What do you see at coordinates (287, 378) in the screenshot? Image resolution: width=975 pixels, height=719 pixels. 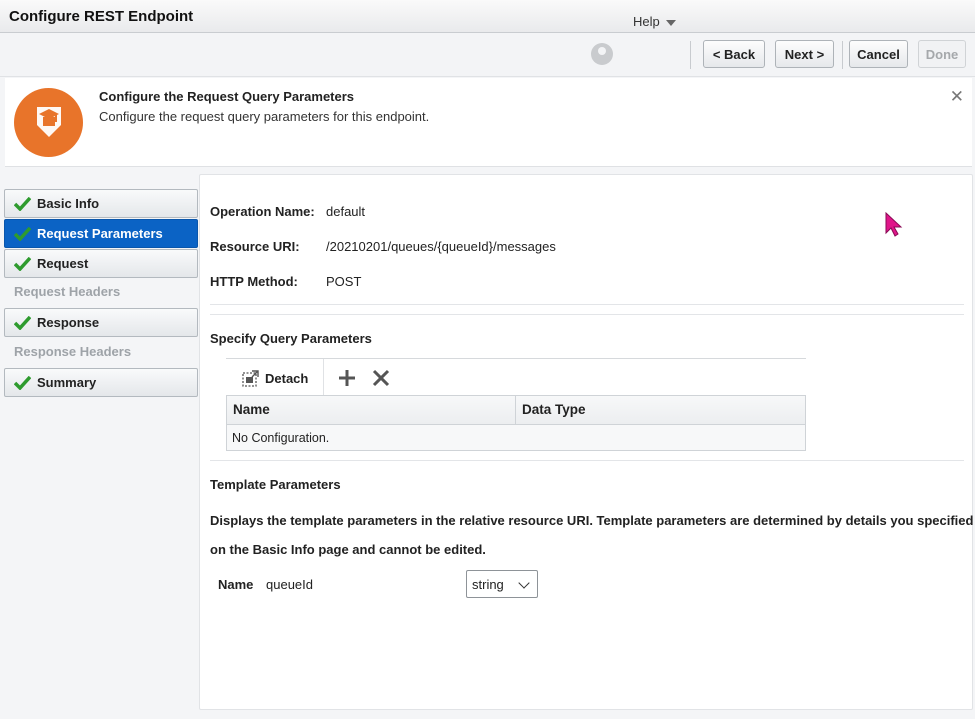 I see `detach-label: Detach` at bounding box center [287, 378].